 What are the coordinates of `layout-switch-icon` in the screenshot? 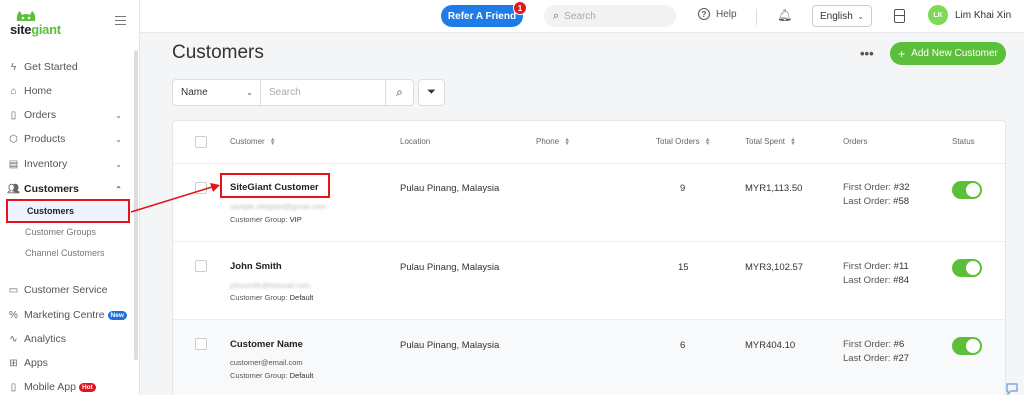 It's located at (899, 16).